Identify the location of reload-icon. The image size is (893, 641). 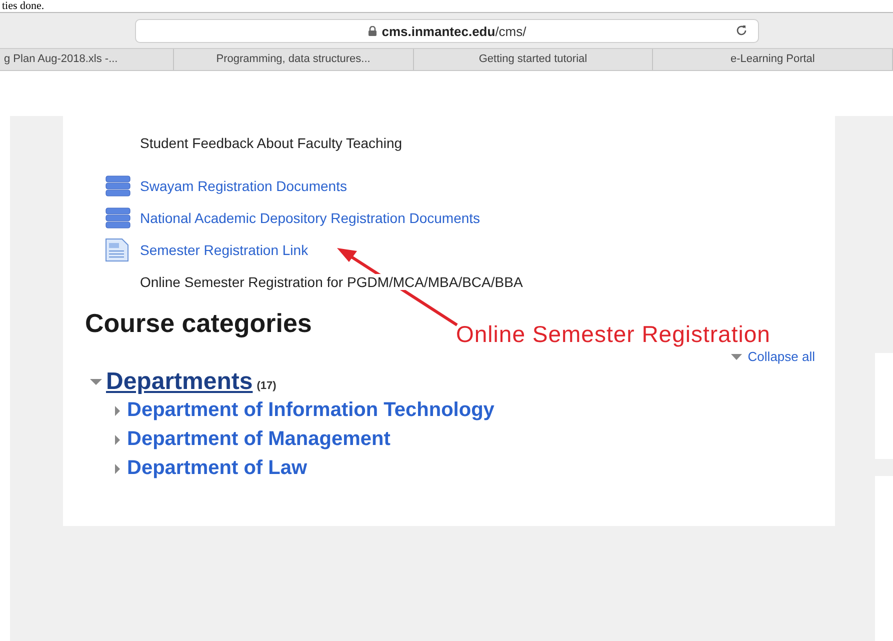
(741, 30).